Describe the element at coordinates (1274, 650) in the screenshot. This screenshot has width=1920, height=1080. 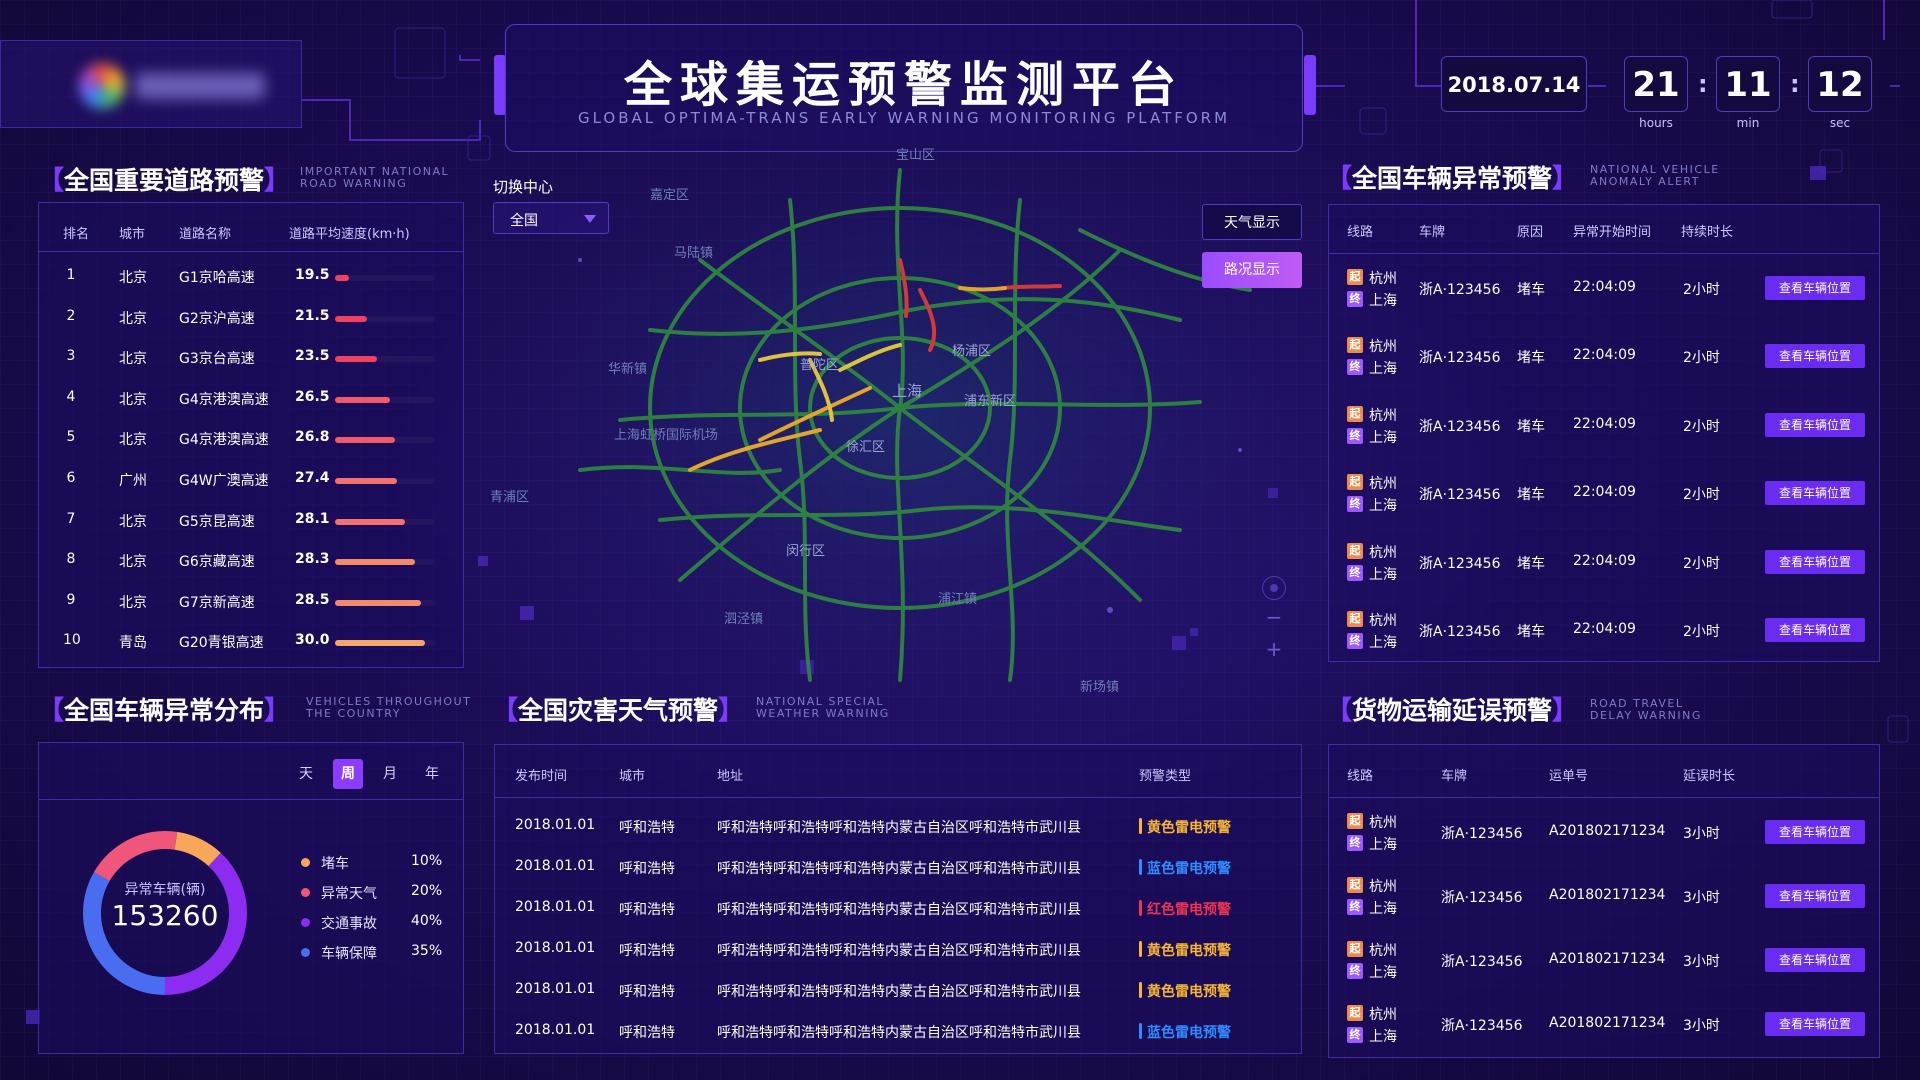
I see `zoom-in-icon: +` at that location.